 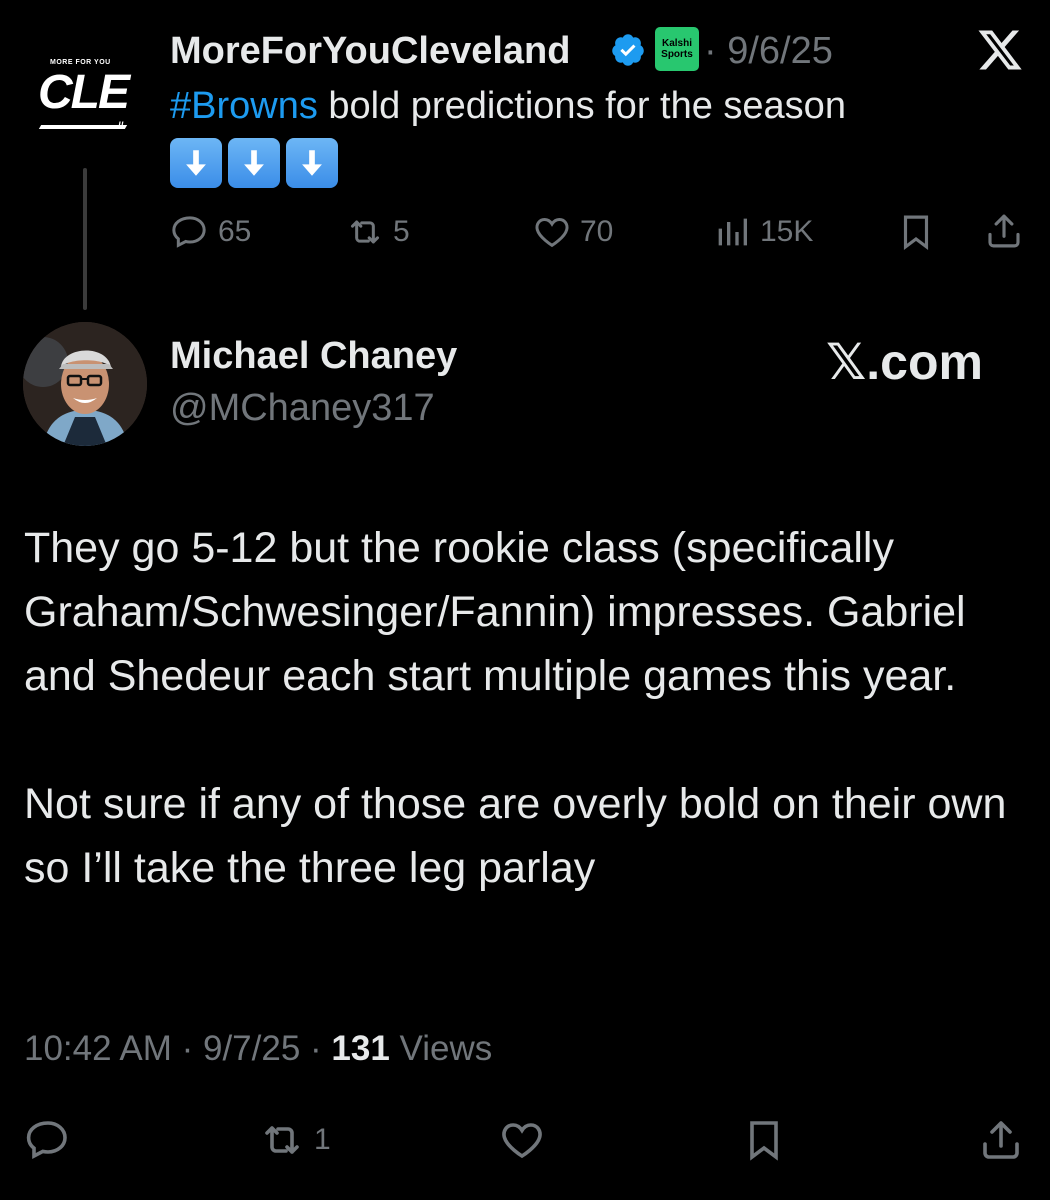 I want to click on views-action: 15K, so click(x=762, y=232).